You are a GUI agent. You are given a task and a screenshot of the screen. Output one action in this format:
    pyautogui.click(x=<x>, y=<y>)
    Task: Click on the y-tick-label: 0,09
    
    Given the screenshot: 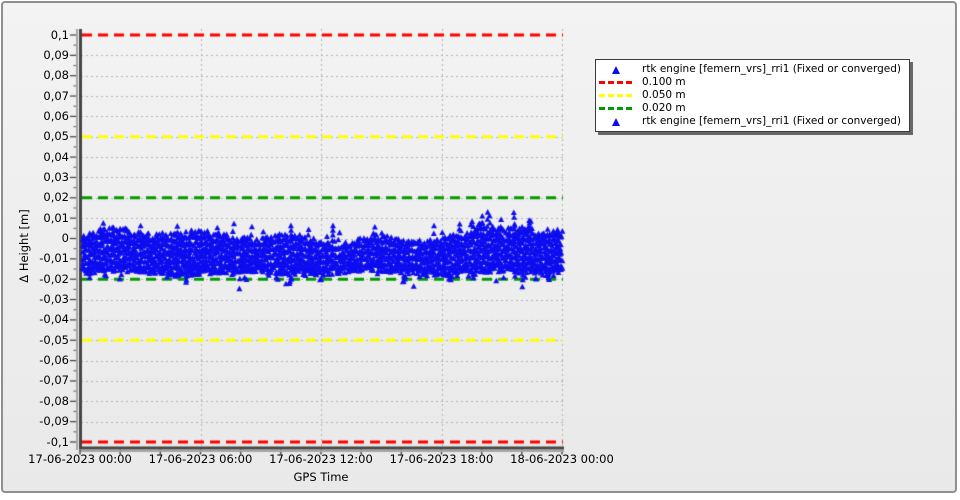 What is the action you would take?
    pyautogui.click(x=56, y=54)
    